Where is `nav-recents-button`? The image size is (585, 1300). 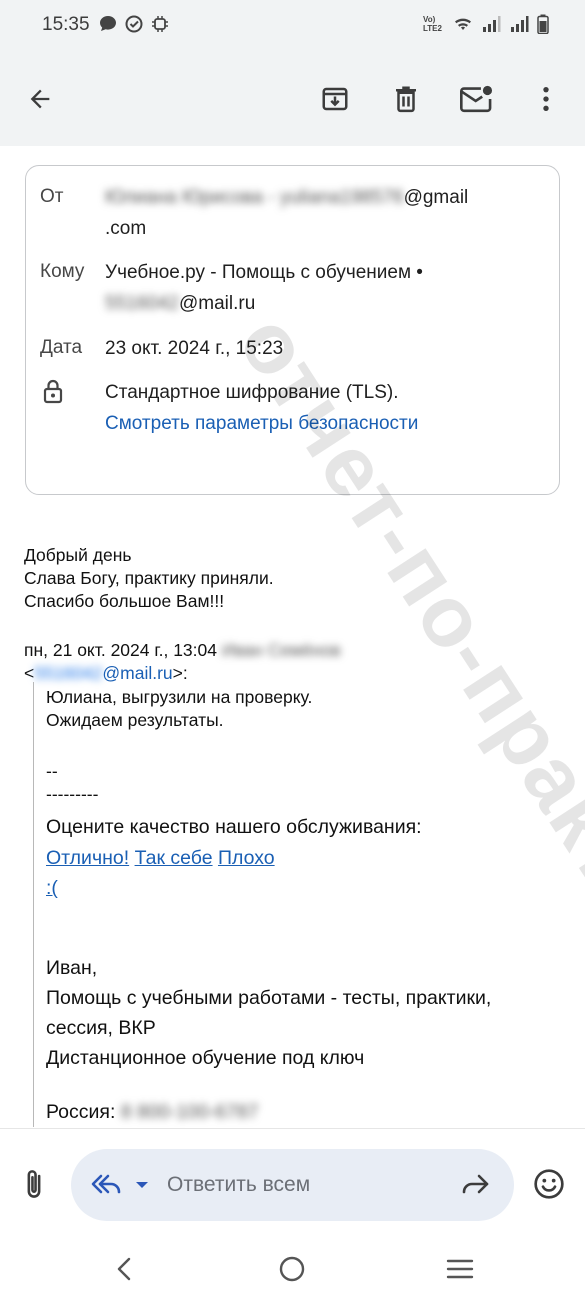
nav-recents-button is located at coordinates (460, 1269).